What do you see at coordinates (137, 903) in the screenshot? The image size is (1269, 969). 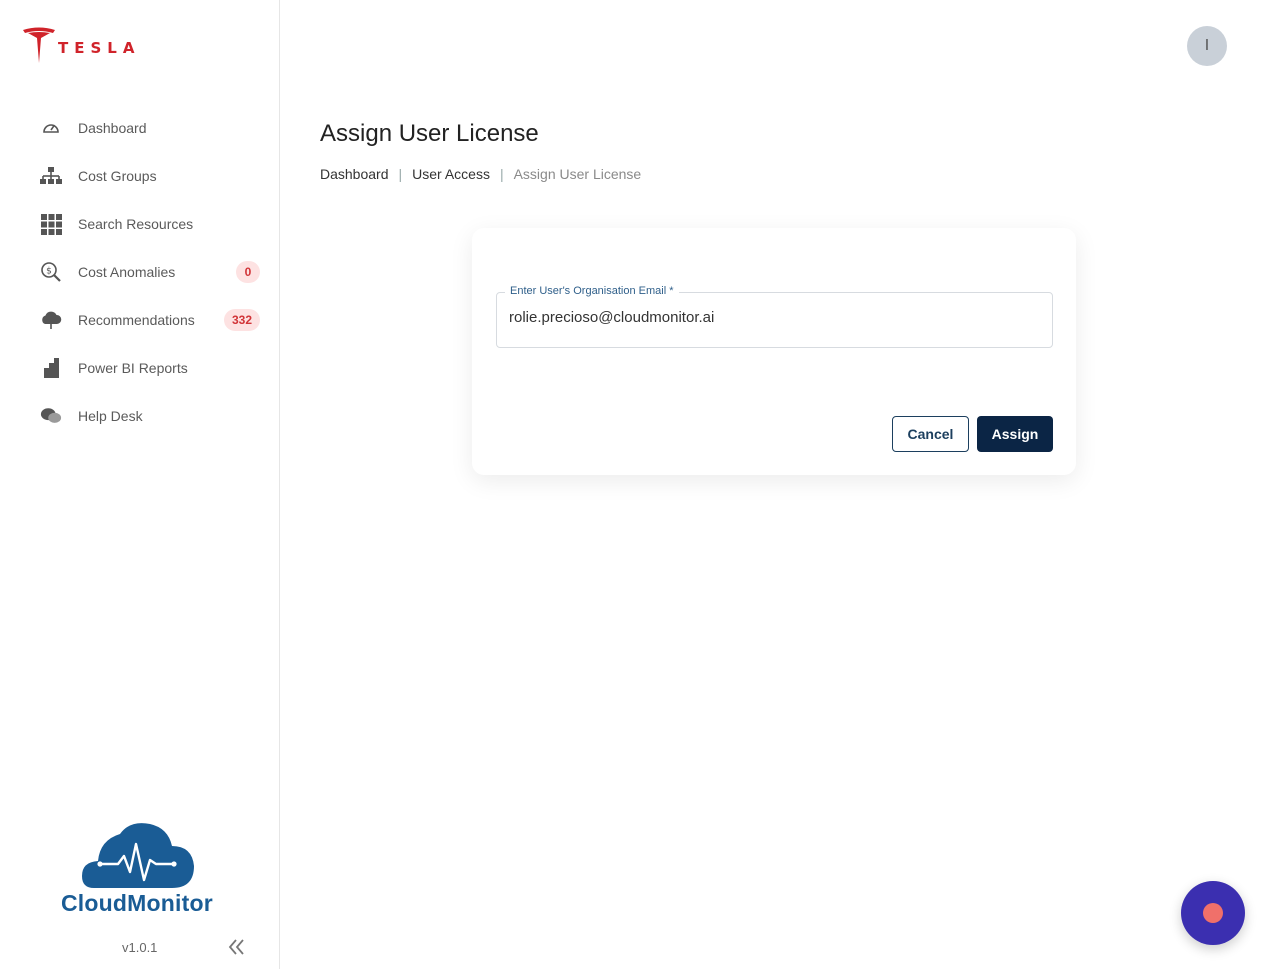 I see `product-name: CloudMonitor` at bounding box center [137, 903].